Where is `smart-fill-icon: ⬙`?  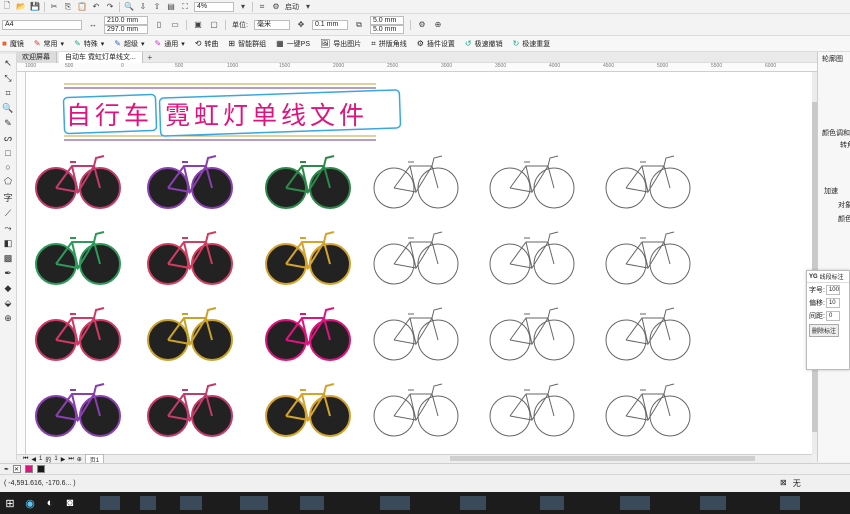
smart-fill-icon: ⬙ is located at coordinates (8, 303).